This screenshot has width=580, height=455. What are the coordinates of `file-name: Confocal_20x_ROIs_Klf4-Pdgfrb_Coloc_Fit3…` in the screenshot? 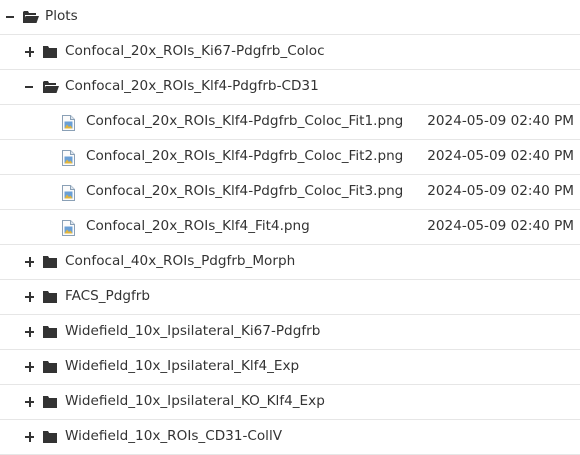 It's located at (245, 191).